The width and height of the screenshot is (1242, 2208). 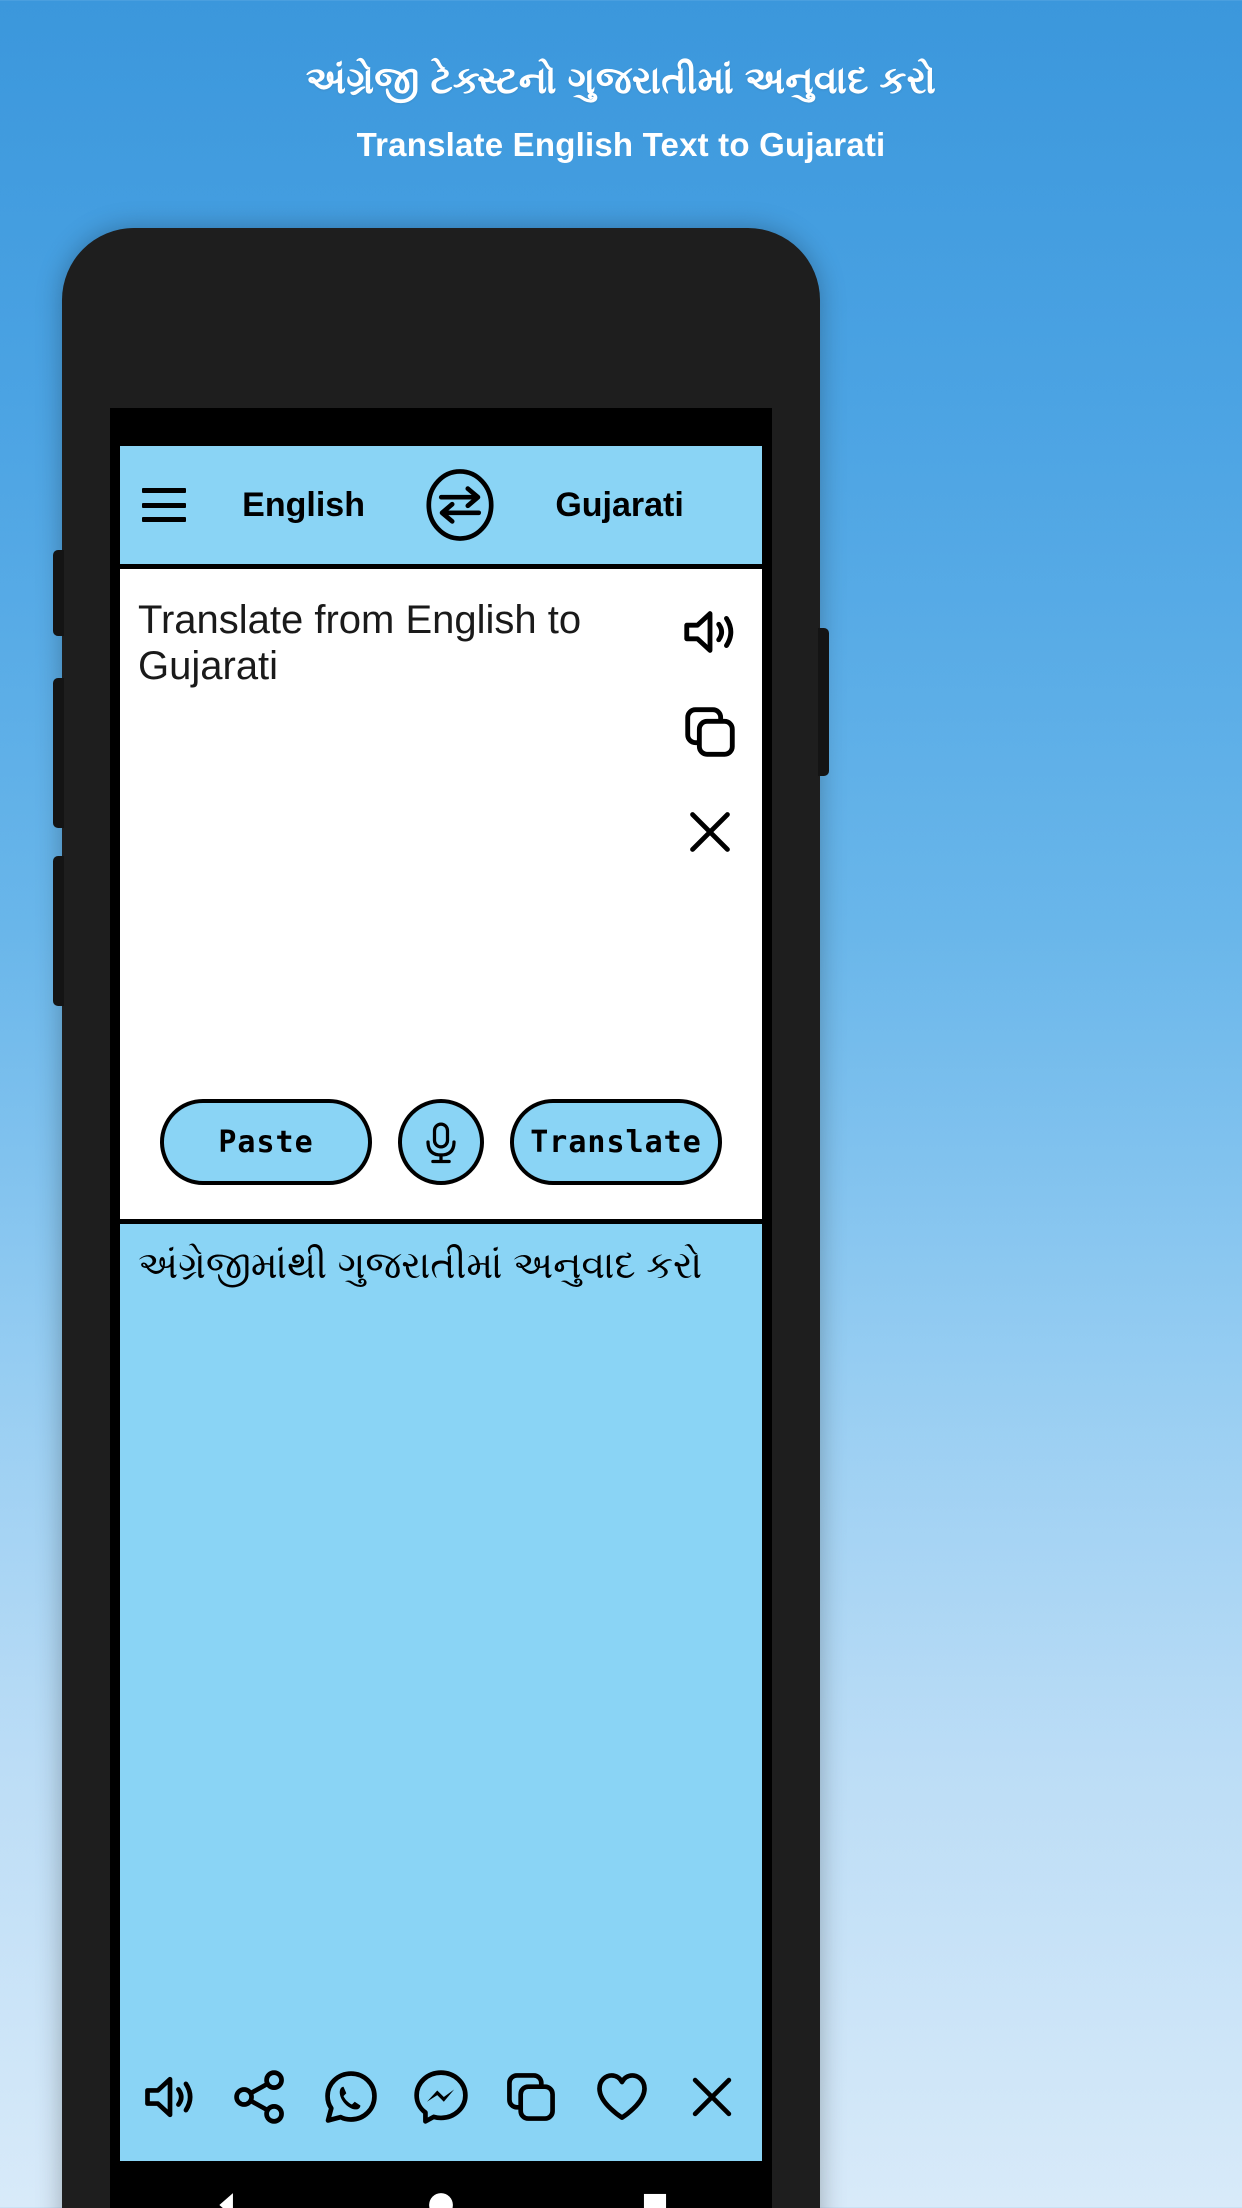 What do you see at coordinates (441, 2184) in the screenshot?
I see `android-navigation-bar` at bounding box center [441, 2184].